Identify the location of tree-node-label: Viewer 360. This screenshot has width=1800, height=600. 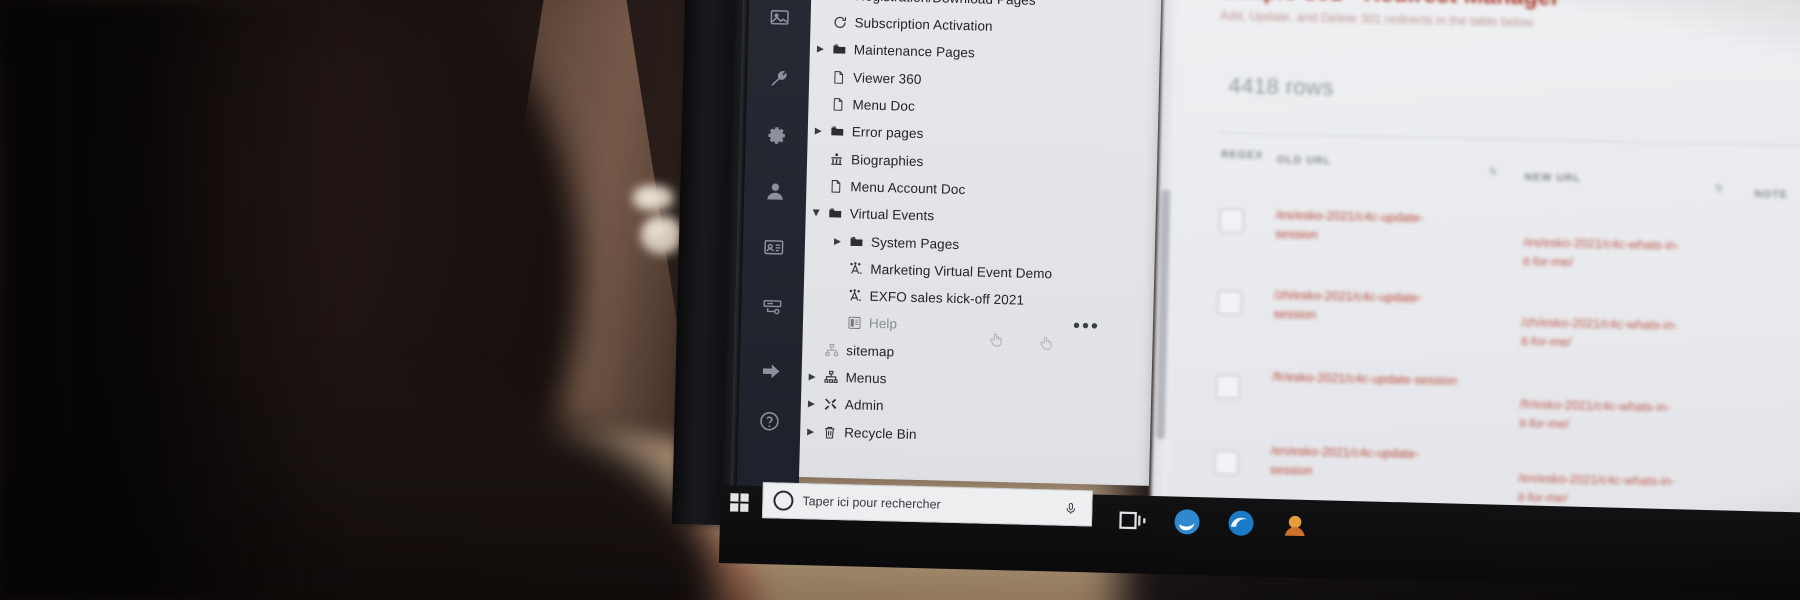
(887, 78).